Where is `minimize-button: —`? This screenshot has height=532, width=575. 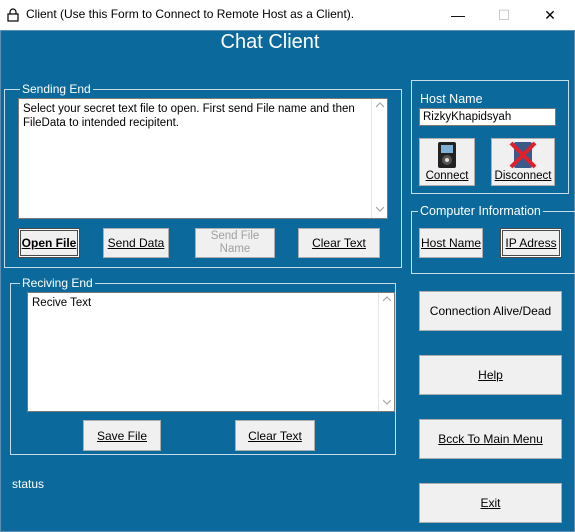
minimize-button: — is located at coordinates (458, 15).